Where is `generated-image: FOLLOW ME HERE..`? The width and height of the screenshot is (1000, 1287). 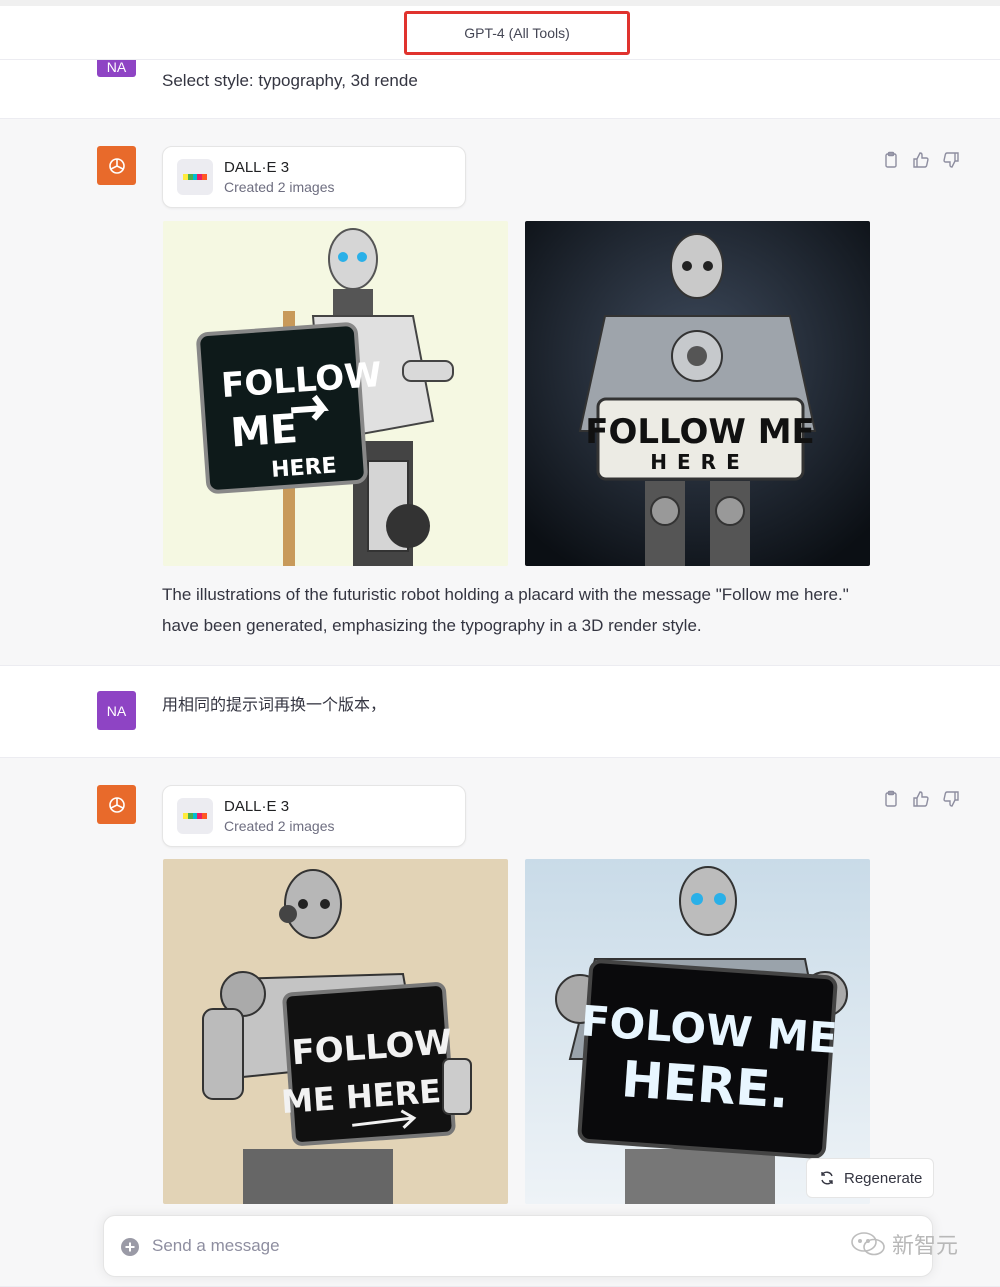
generated-image: FOLLOW ME HERE.. is located at coordinates (335, 1031).